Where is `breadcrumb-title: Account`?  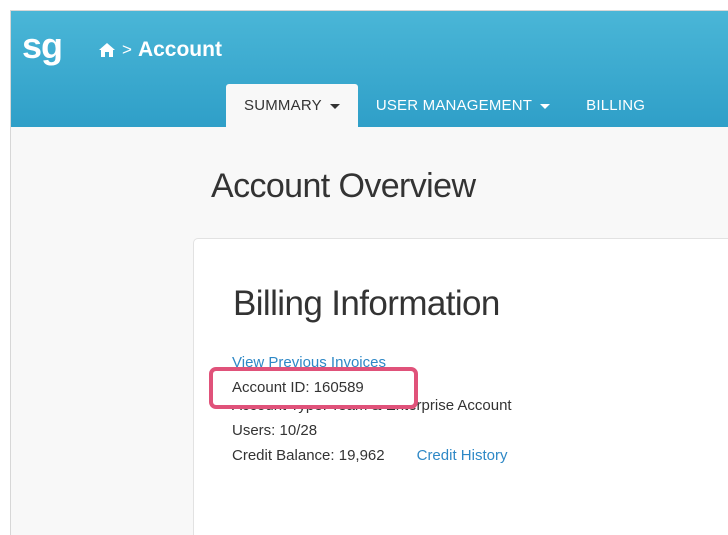 breadcrumb-title: Account is located at coordinates (179, 49).